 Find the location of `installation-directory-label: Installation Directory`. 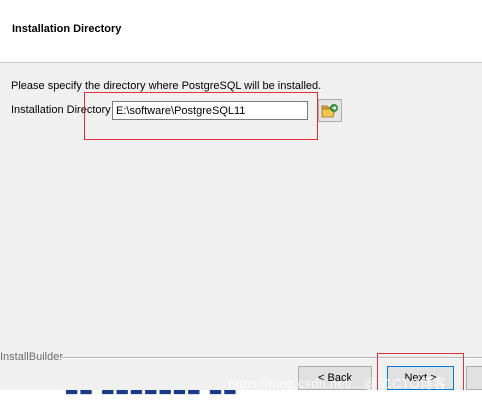

installation-directory-label: Installation Directory is located at coordinates (61, 110).